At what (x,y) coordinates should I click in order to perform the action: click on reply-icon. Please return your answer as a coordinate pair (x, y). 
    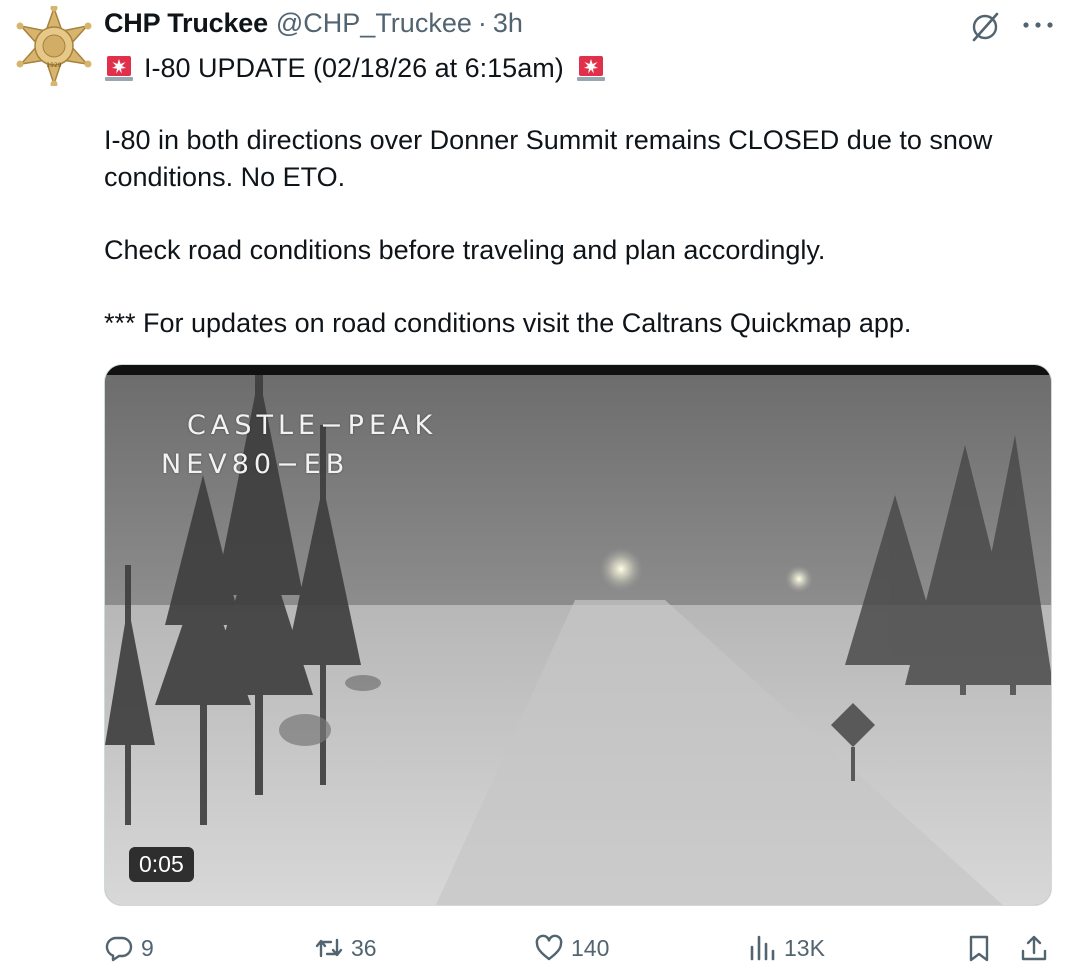
    Looking at the image, I should click on (119, 949).